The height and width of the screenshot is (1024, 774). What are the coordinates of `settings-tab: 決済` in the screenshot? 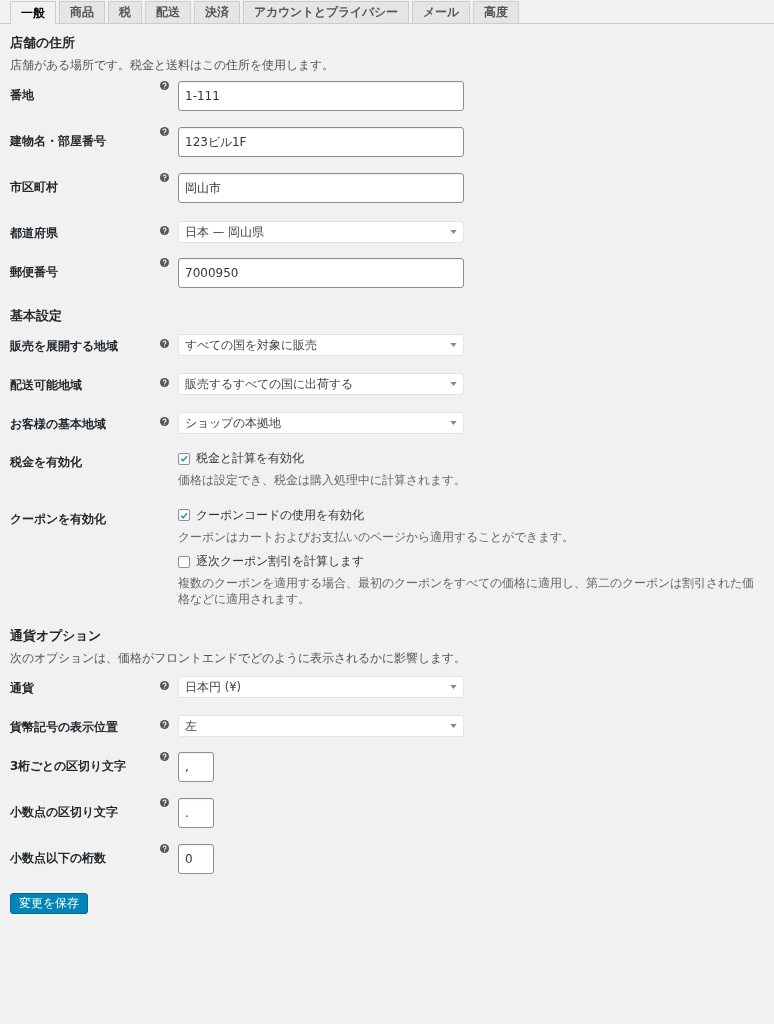 It's located at (217, 12).